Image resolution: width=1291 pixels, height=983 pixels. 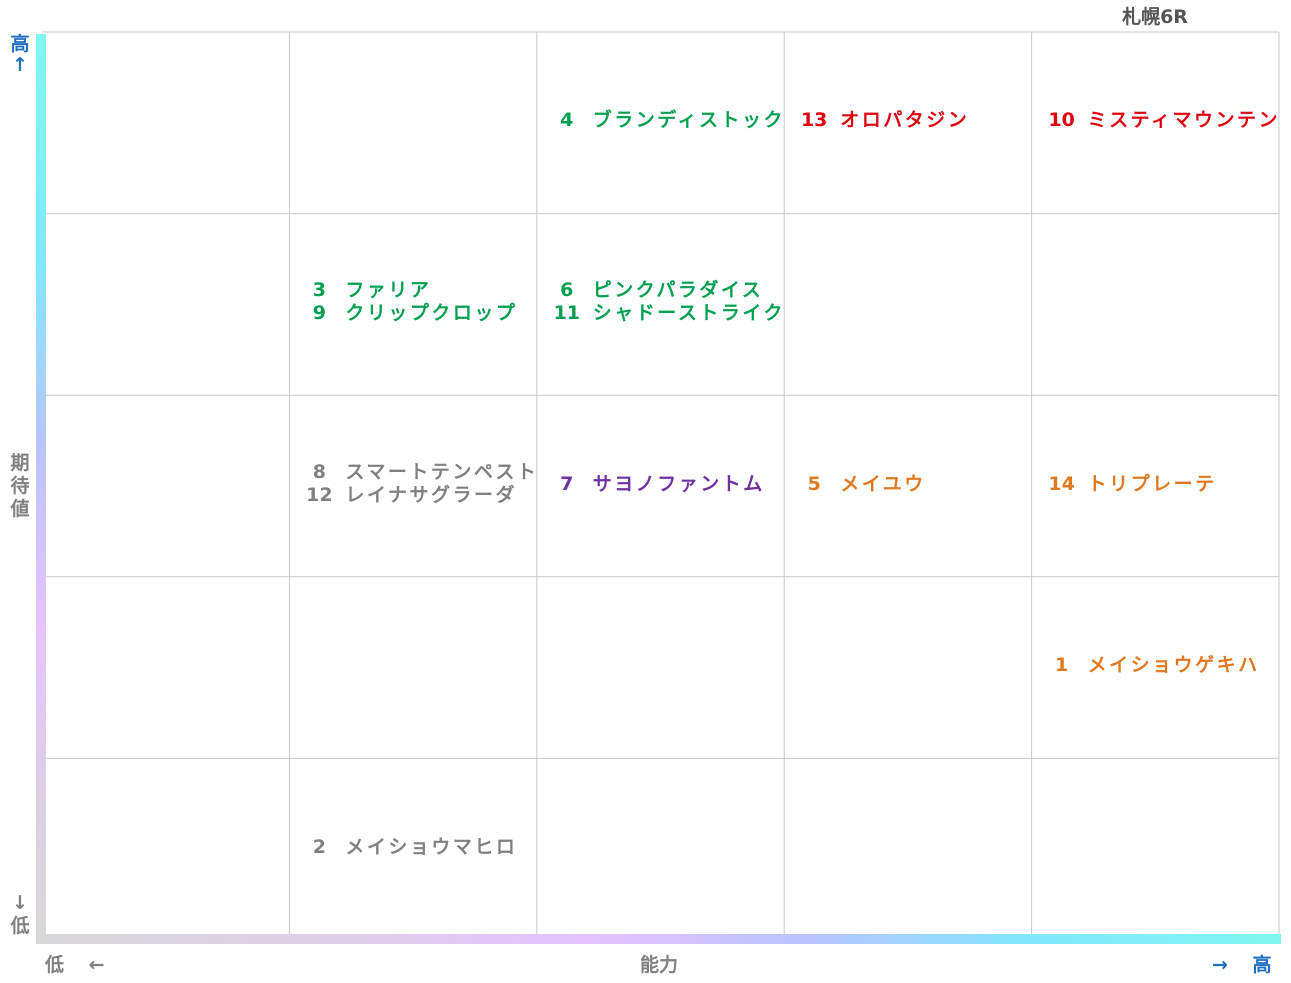 What do you see at coordinates (567, 290) in the screenshot?
I see `horse-number: 6` at bounding box center [567, 290].